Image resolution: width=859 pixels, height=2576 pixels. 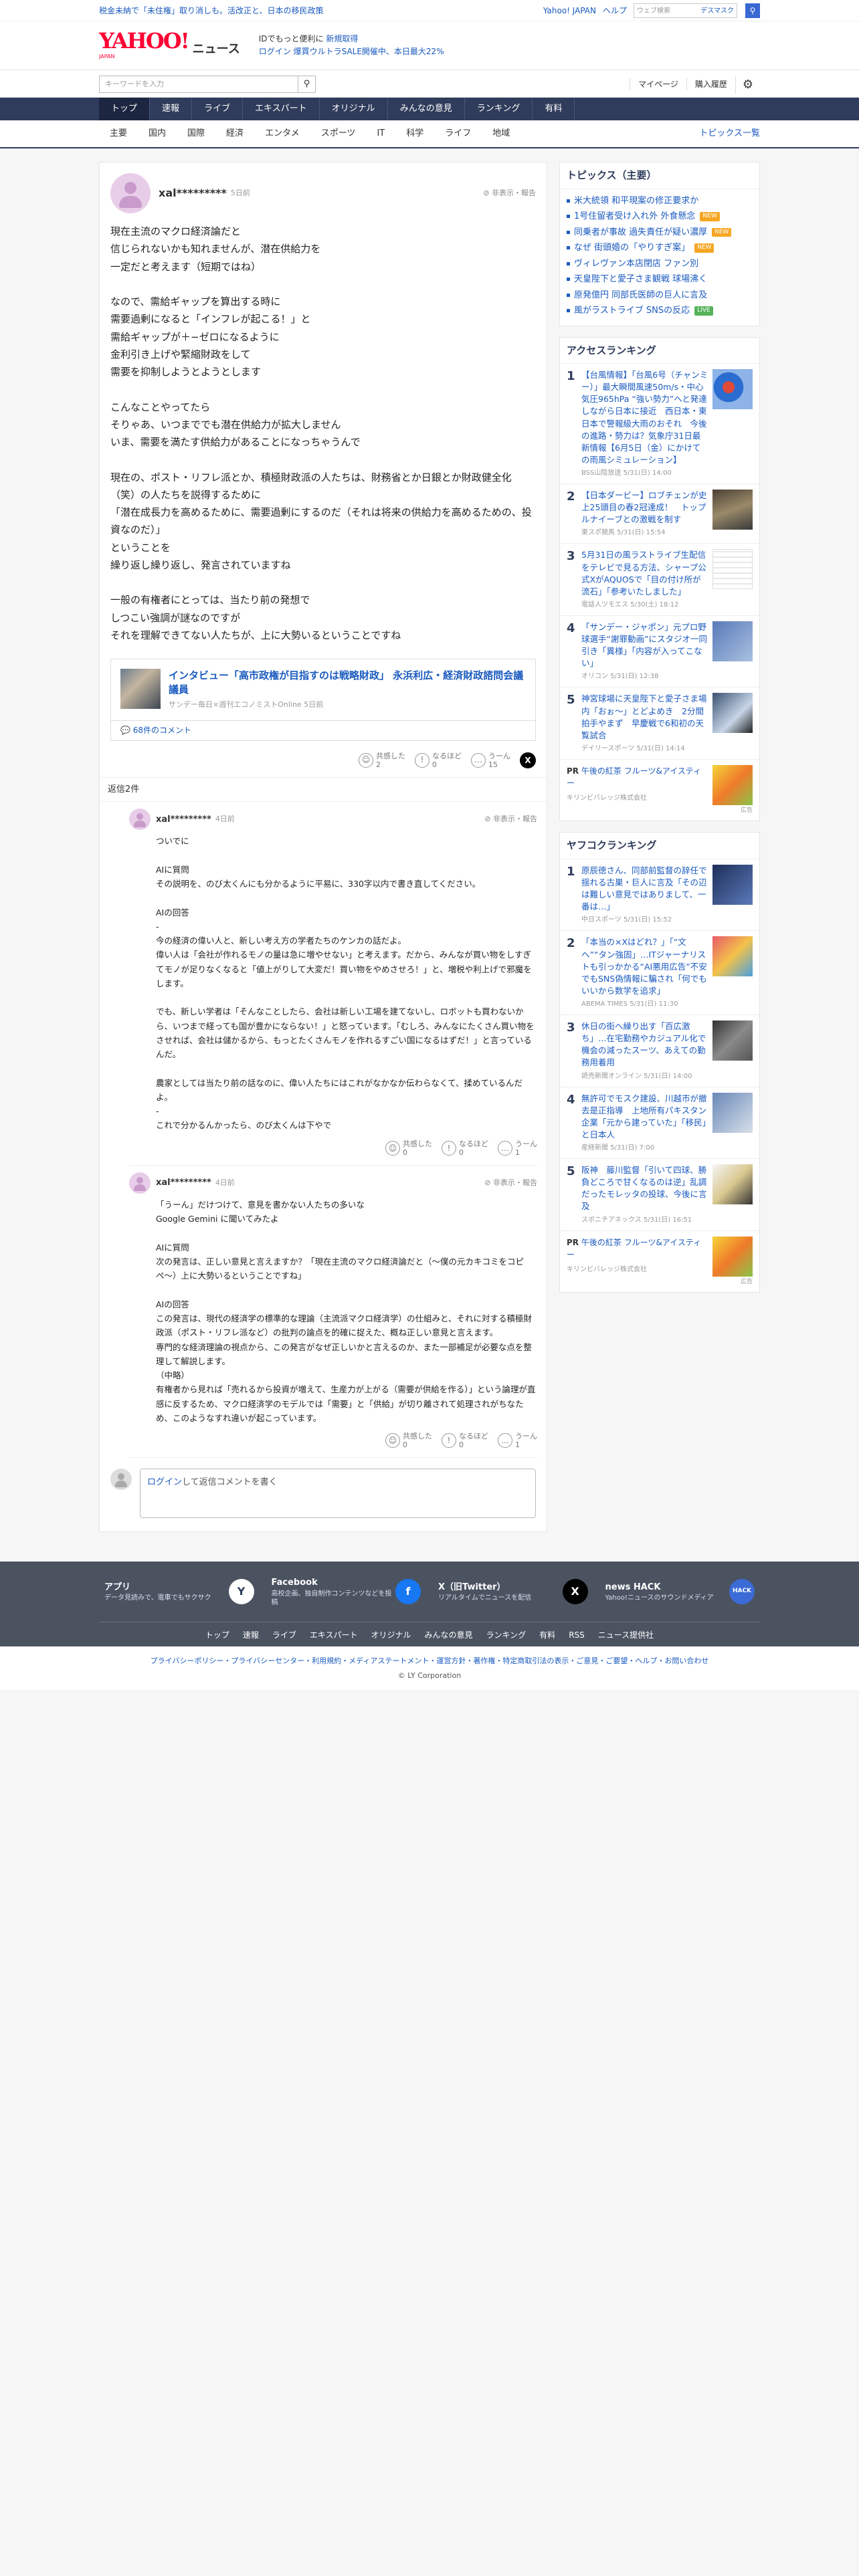 I want to click on help-link: ヘルプ, so click(x=615, y=11).